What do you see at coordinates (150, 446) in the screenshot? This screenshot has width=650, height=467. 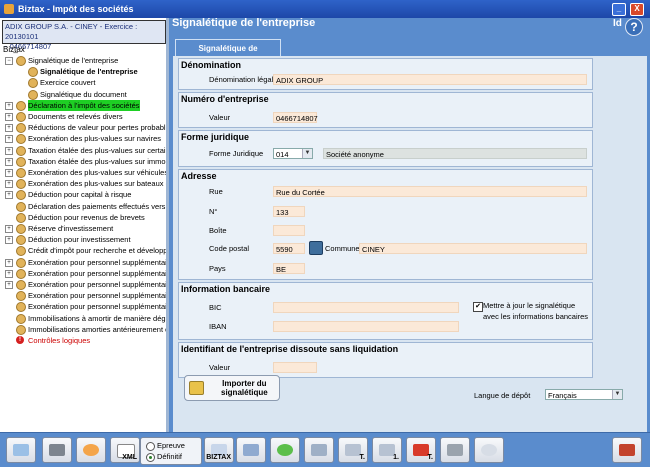 I see `epreuve-radio` at bounding box center [150, 446].